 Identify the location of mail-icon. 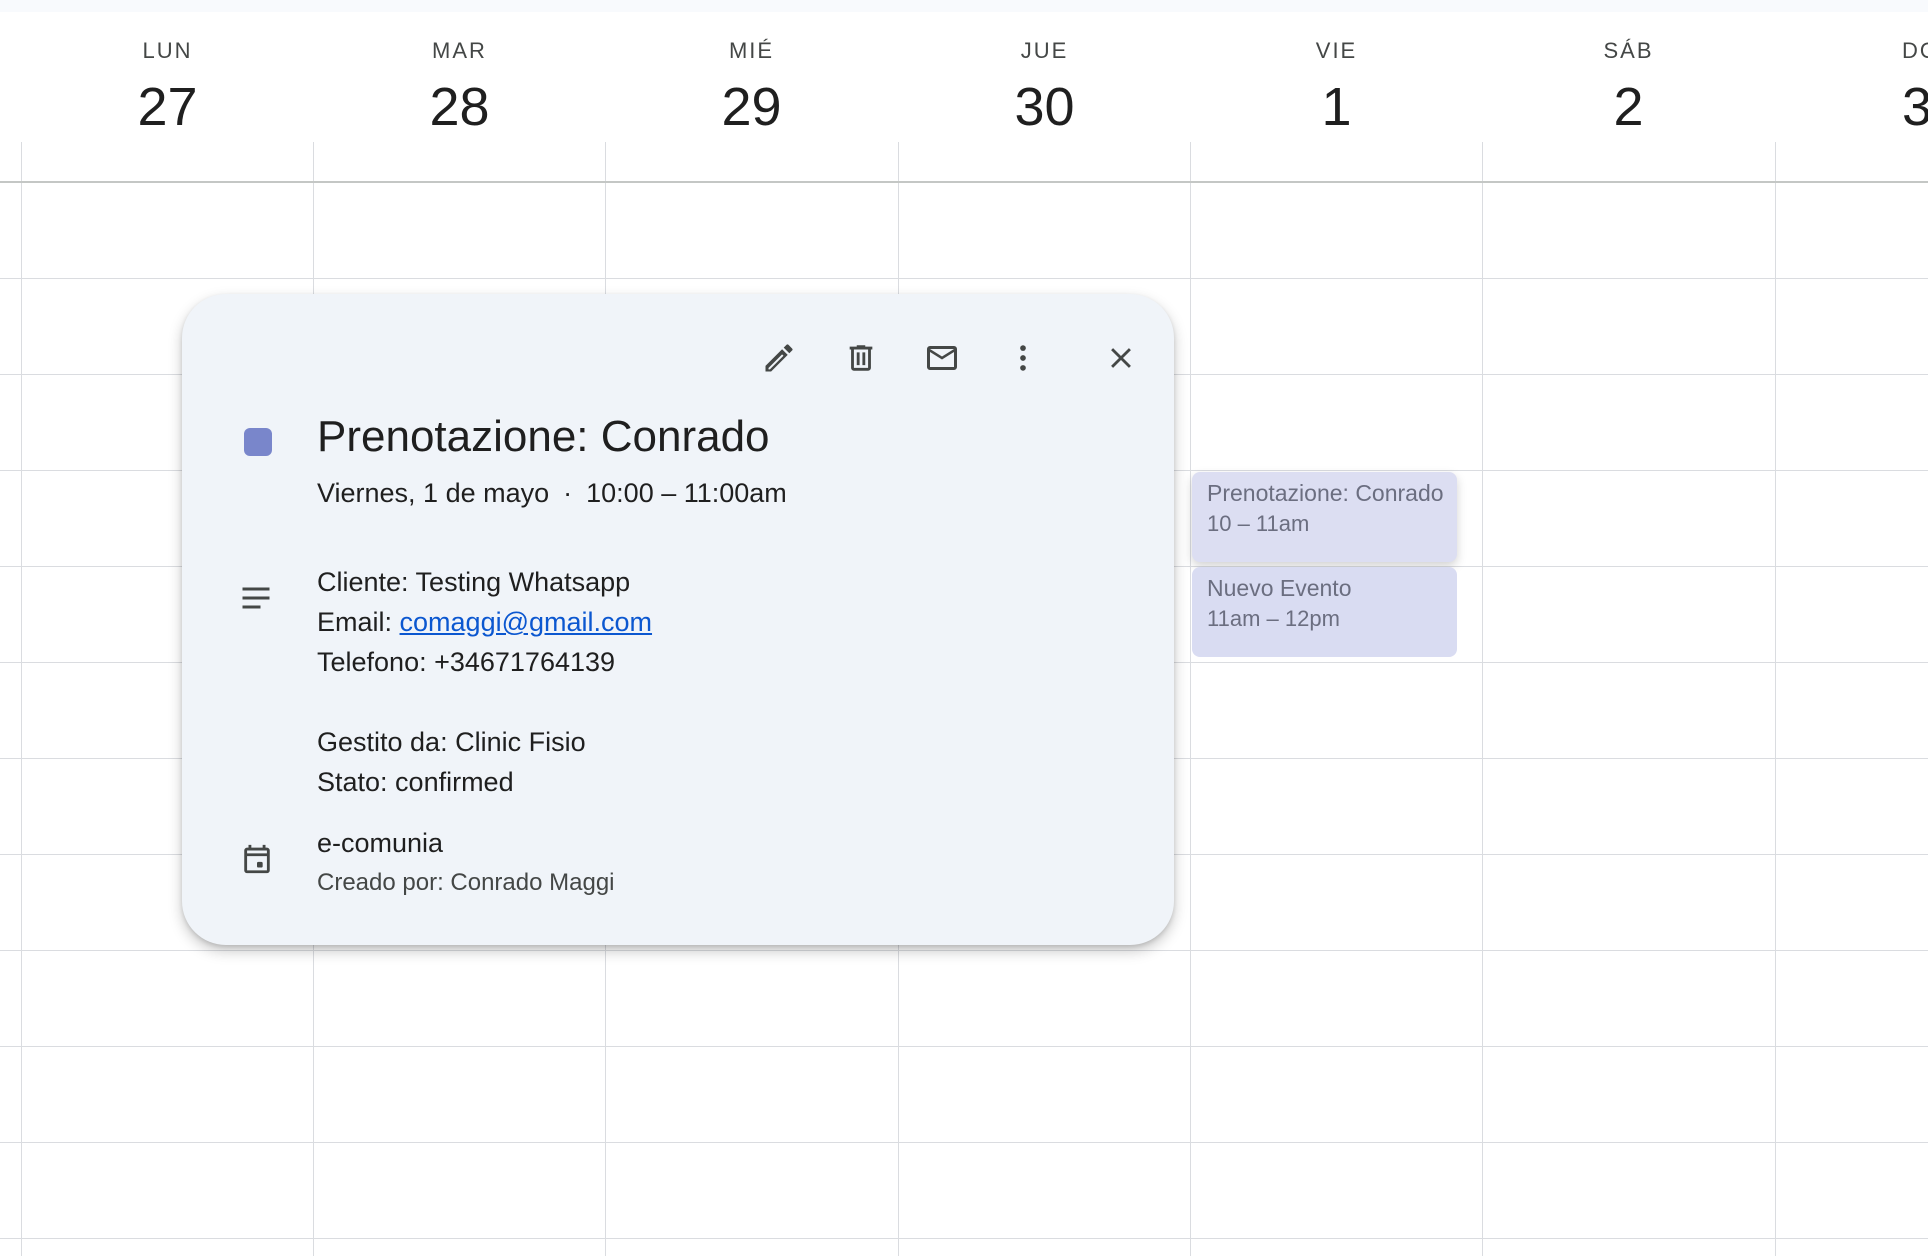
(942, 358).